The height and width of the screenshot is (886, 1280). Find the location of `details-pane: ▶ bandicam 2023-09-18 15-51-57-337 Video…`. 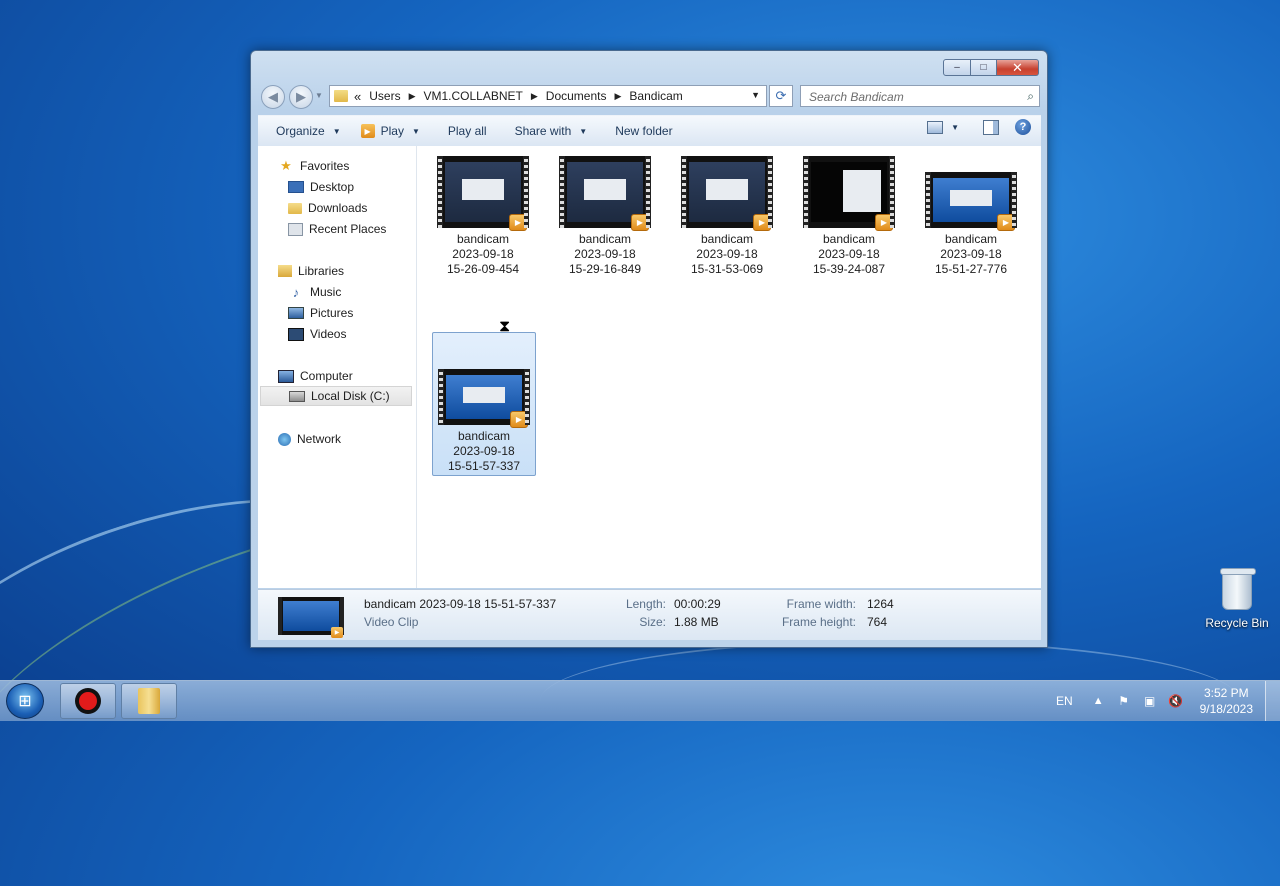

details-pane: ▶ bandicam 2023-09-18 15-51-57-337 Video… is located at coordinates (649, 614).